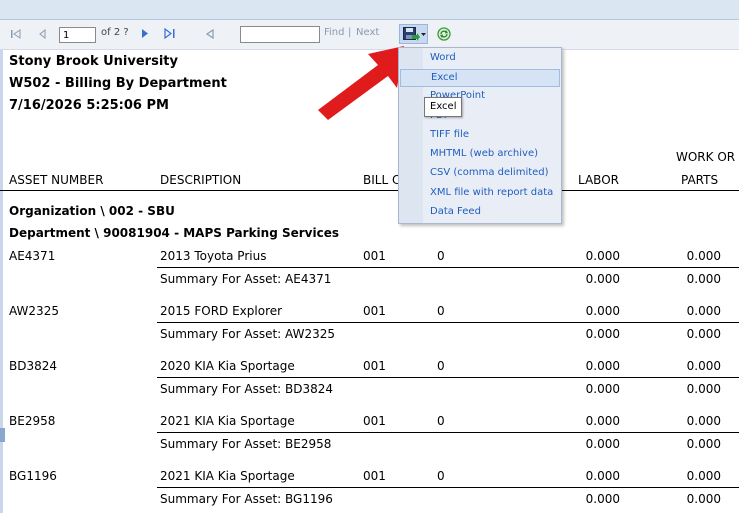 This screenshot has width=739, height=513. Describe the element at coordinates (16, 34) in the screenshot. I see `first-page-icon` at that location.